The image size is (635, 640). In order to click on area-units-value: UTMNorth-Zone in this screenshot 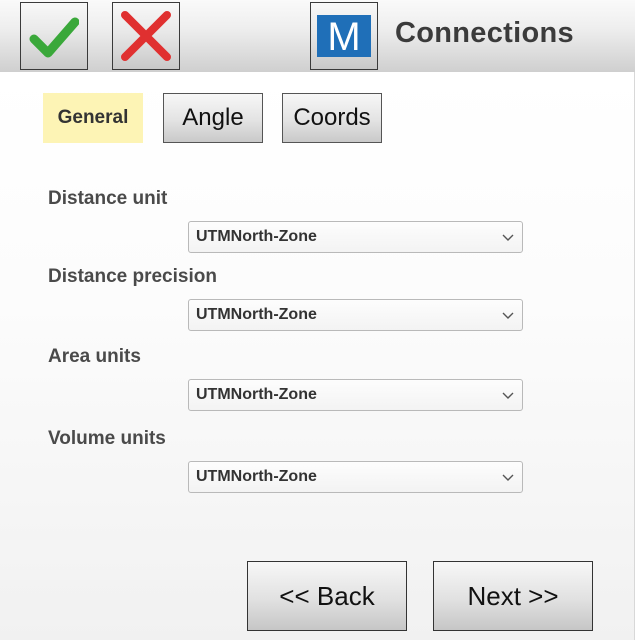, I will do `click(256, 394)`.